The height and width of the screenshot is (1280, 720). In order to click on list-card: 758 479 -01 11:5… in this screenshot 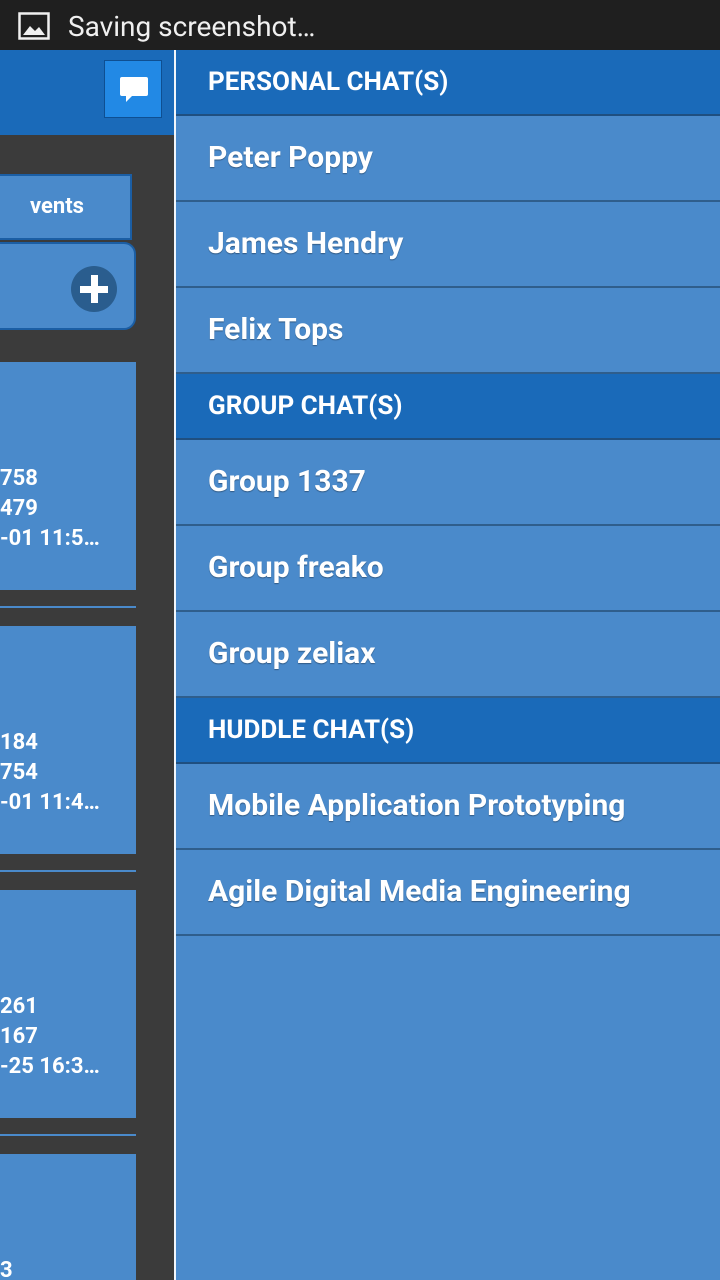, I will do `click(68, 476)`.